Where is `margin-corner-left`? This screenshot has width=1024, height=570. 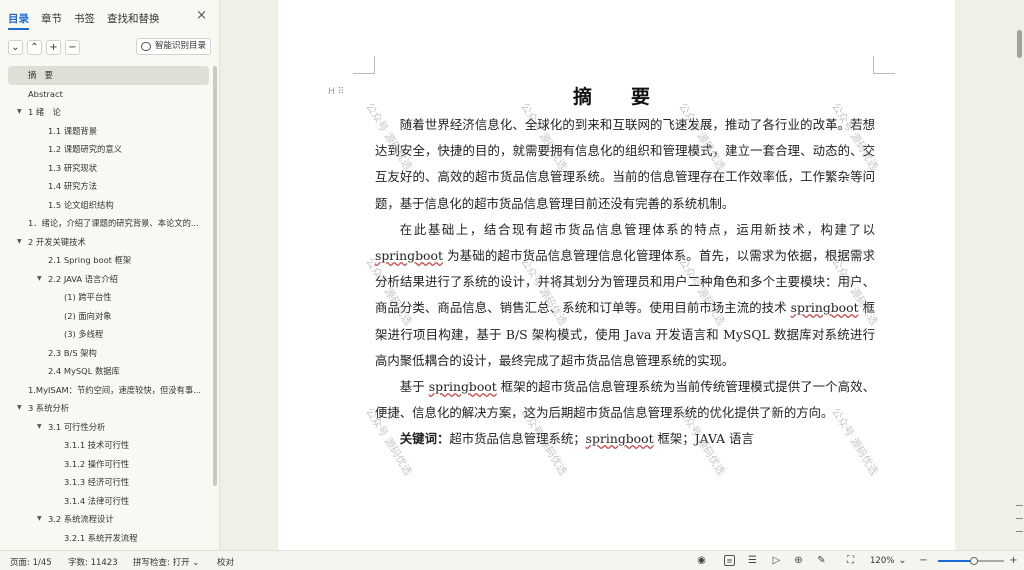 margin-corner-left is located at coordinates (364, 65).